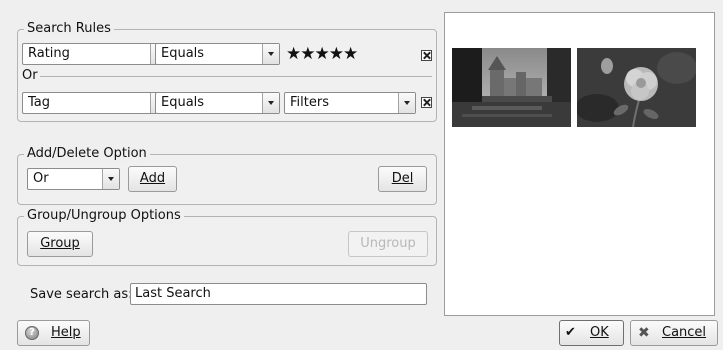 This screenshot has height=350, width=723. Describe the element at coordinates (350, 103) in the screenshot. I see `rule2-value-combo: Filters` at that location.